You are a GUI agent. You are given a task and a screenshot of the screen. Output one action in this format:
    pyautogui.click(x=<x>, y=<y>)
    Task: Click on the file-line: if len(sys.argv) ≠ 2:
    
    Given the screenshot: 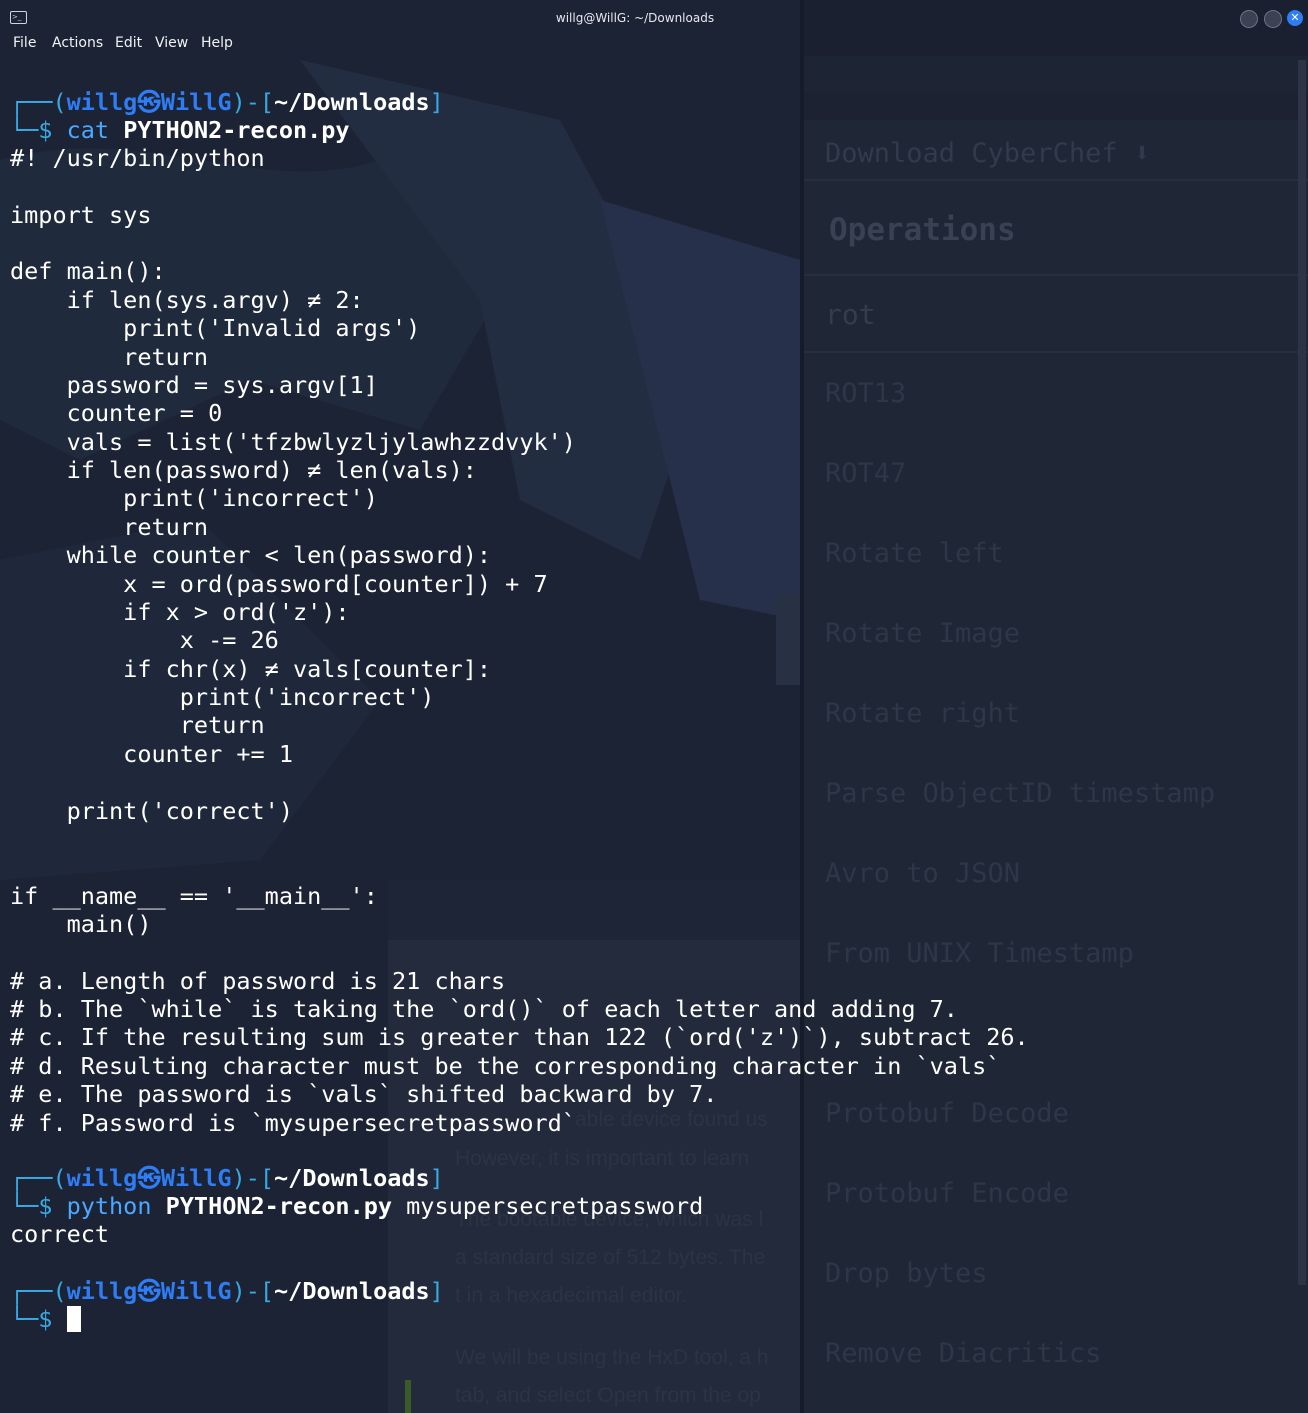 What is the action you would take?
    pyautogui.click(x=187, y=299)
    